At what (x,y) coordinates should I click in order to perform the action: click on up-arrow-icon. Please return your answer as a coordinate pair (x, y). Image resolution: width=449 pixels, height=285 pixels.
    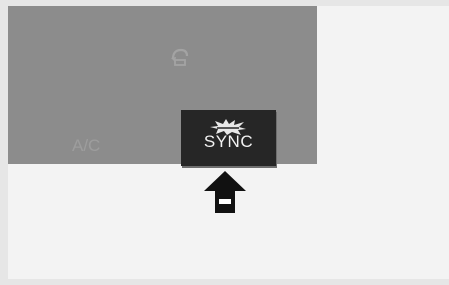
    Looking at the image, I should click on (225, 192).